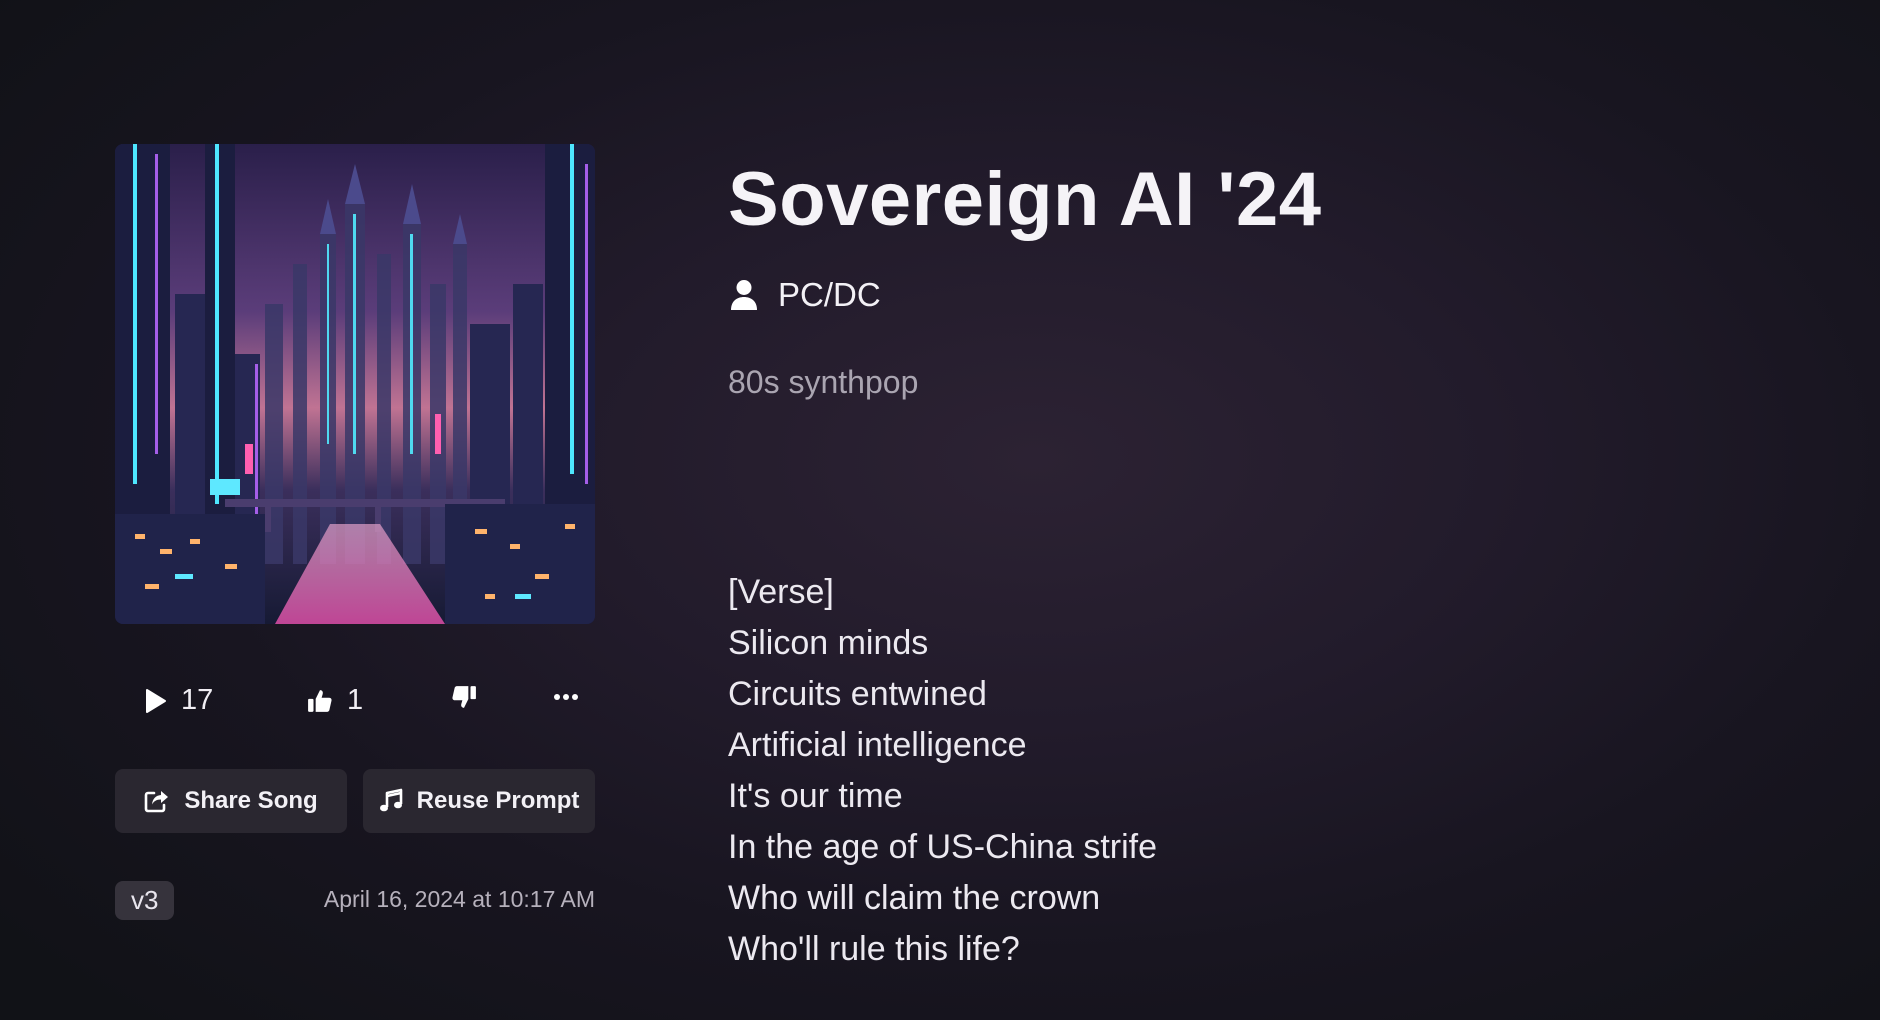  I want to click on lyric-line: Who will claim the crown, so click(914, 898).